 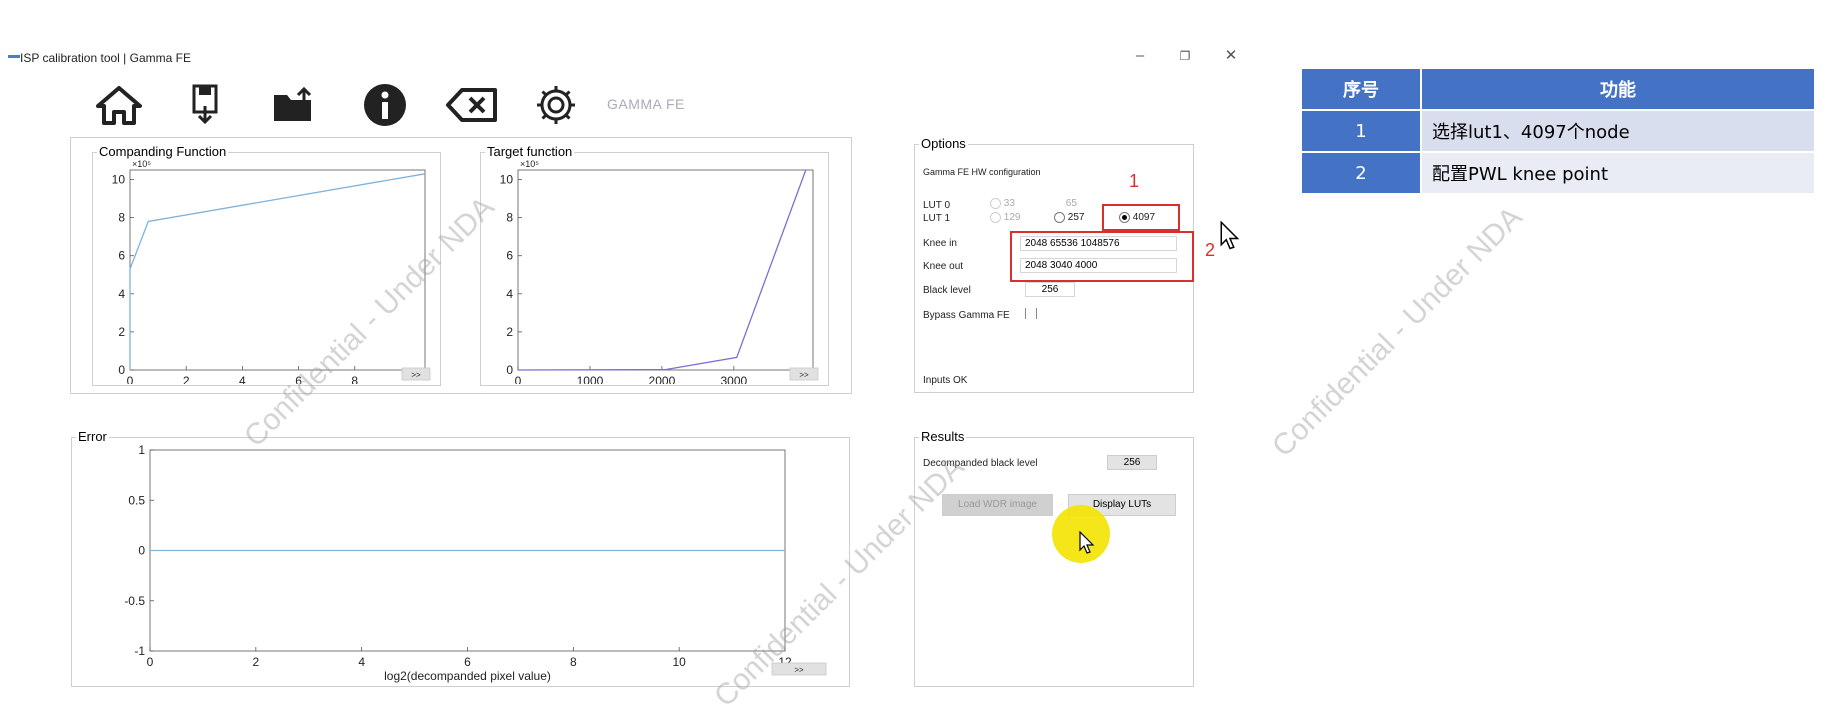 I want to click on row-index: 2, so click(x=1361, y=173).